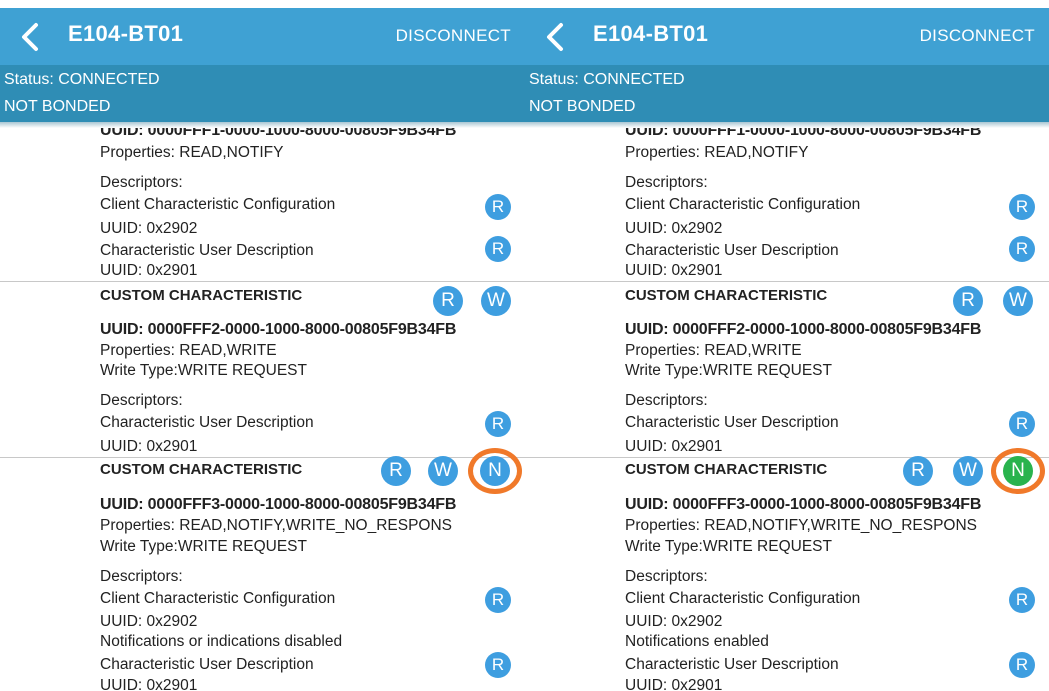 This screenshot has height=691, width=1049. I want to click on notification-status: Notifications or indications disabled, so click(221, 641).